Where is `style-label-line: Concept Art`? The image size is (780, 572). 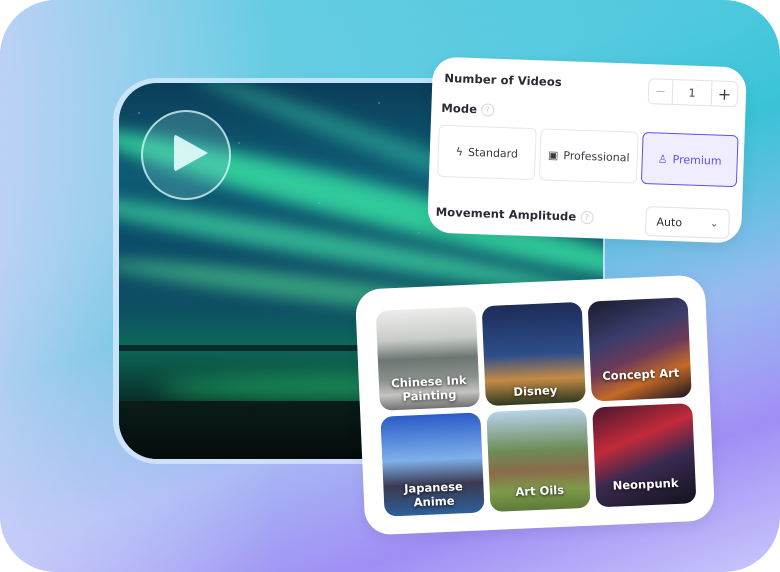 style-label-line: Concept Art is located at coordinates (641, 374).